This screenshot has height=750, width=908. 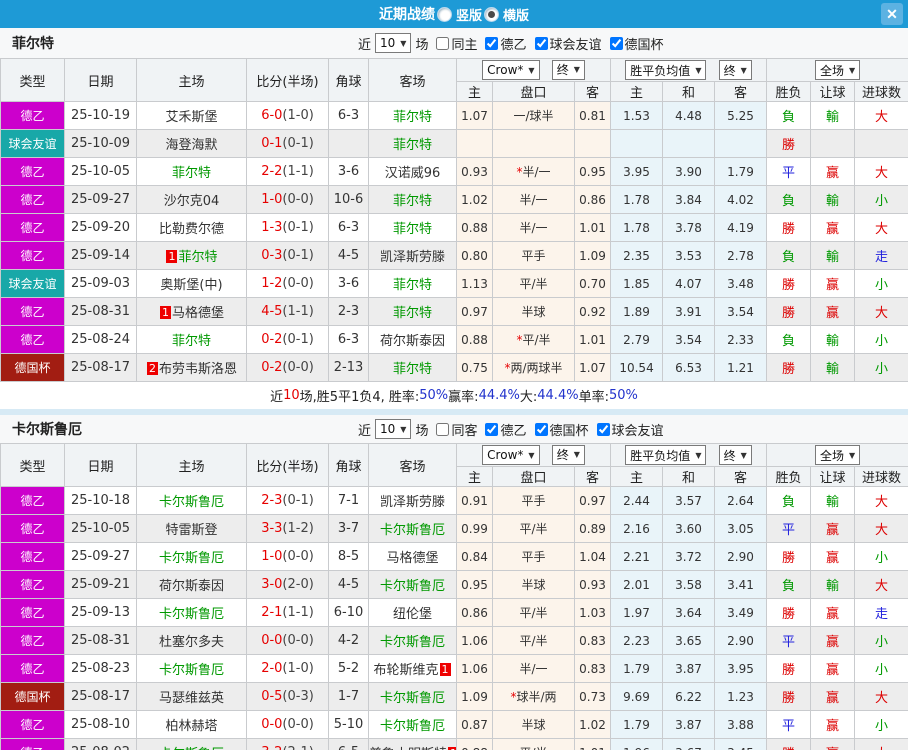 I want to click on odds-select-group: Crow* ▼ 终 ▼, so click(x=533, y=70).